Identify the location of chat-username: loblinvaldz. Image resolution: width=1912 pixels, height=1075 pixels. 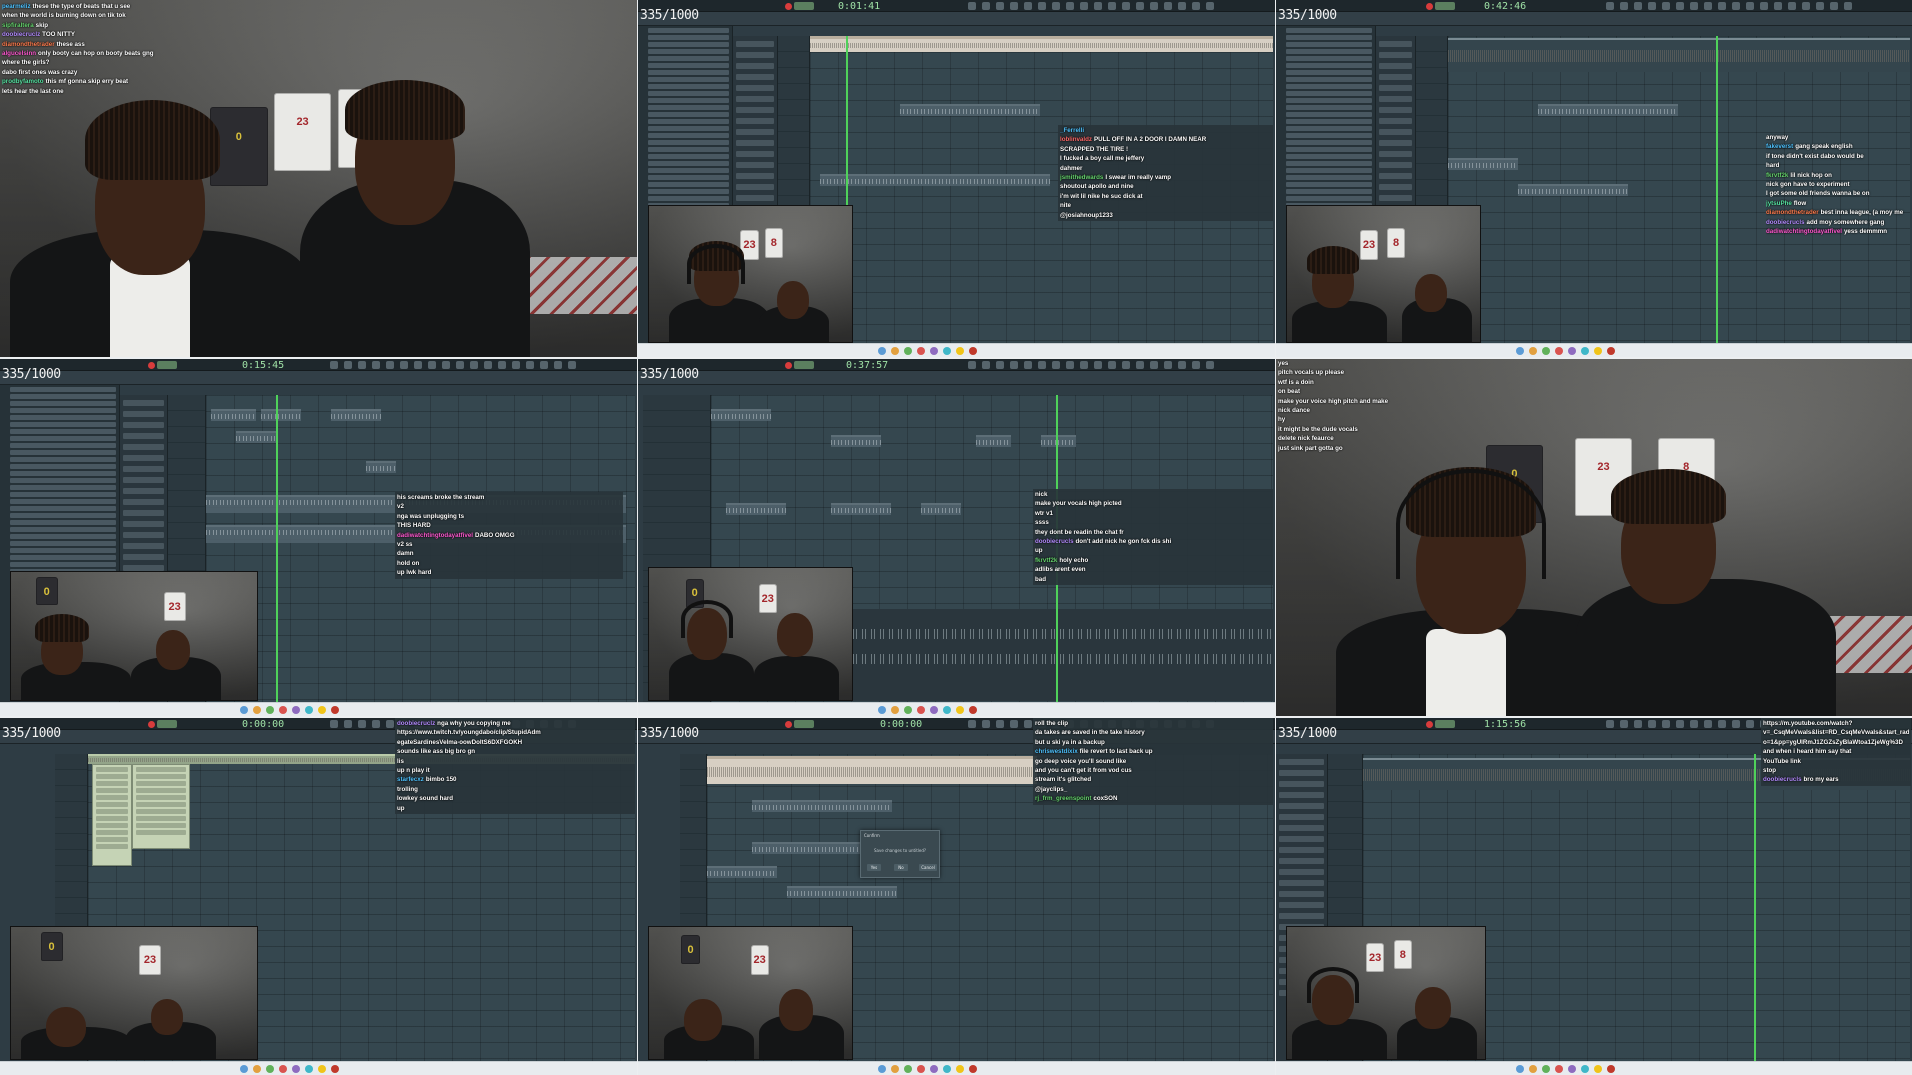
(1076, 139).